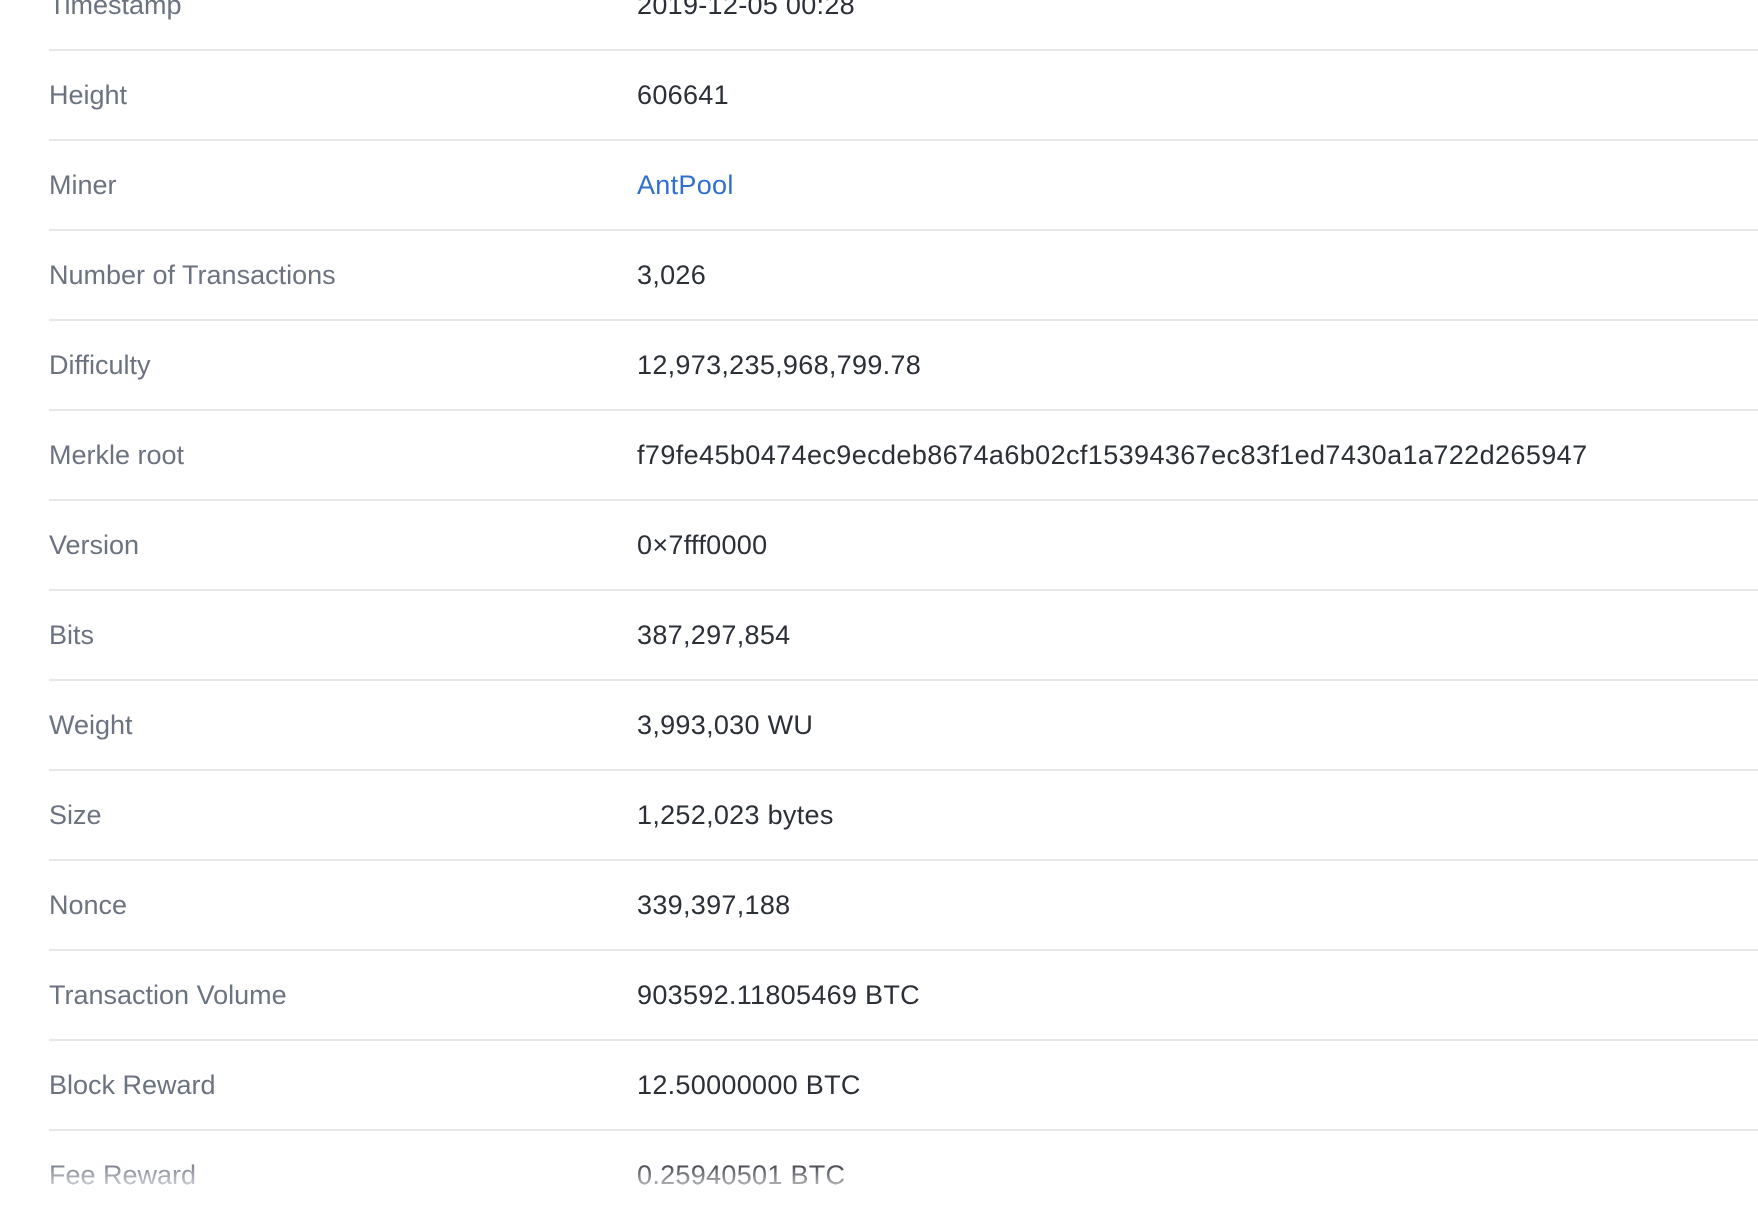  Describe the element at coordinates (746, 24) in the screenshot. I see `timestamp-value: 2019-12-05 00:28` at that location.